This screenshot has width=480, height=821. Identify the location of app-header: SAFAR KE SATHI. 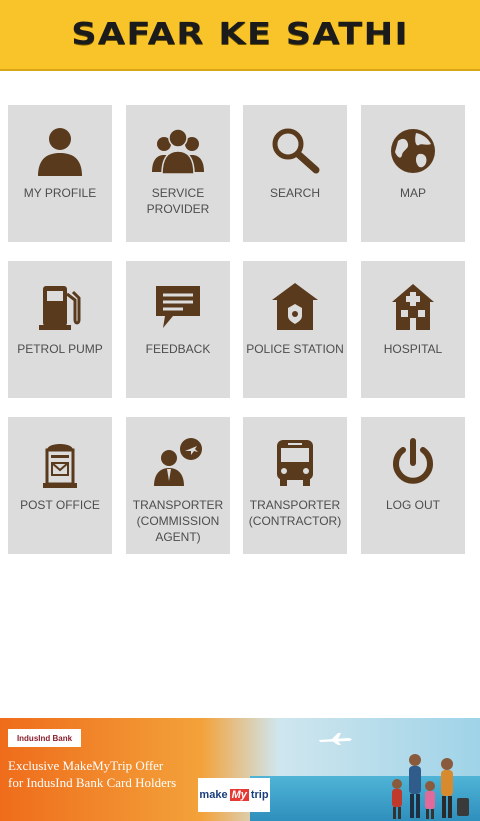
(240, 35).